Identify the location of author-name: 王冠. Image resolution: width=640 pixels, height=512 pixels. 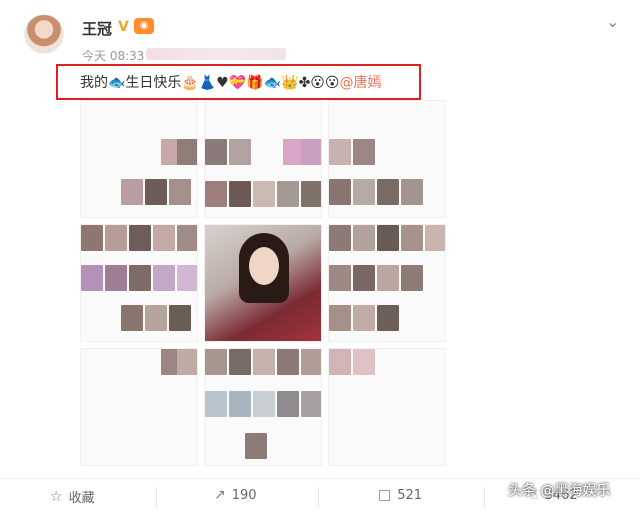
(97, 28).